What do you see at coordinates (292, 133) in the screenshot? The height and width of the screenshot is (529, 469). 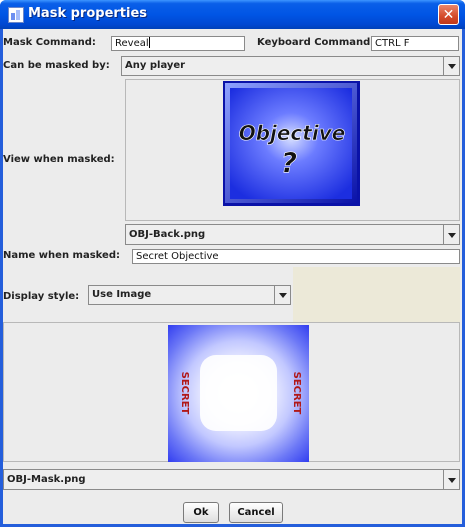 I see `objective-card-title: Objective` at bounding box center [292, 133].